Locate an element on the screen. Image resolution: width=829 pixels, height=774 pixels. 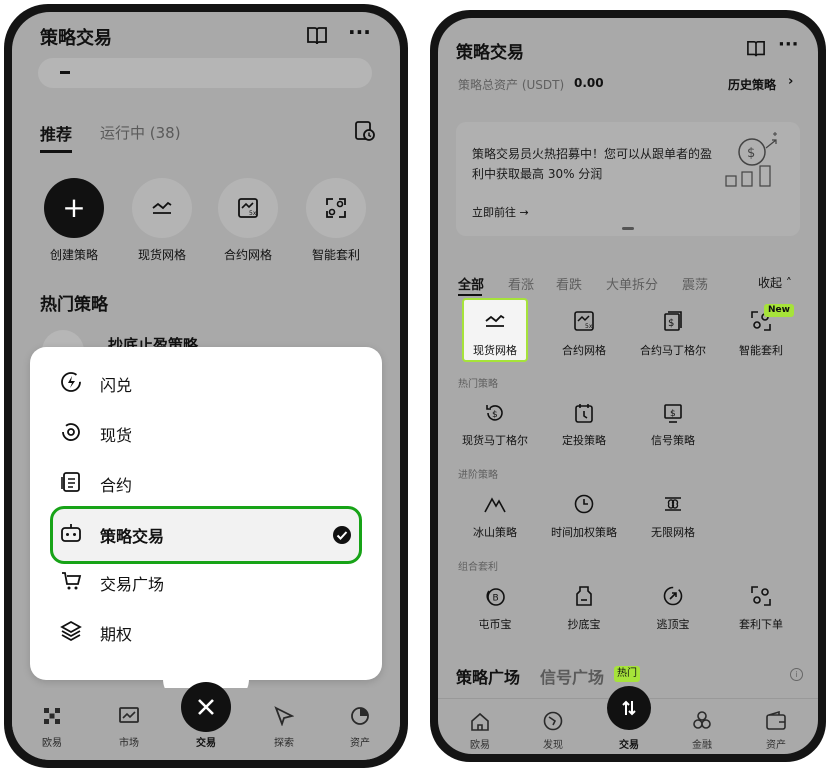
flash-swap-icon is located at coordinates (71, 382).